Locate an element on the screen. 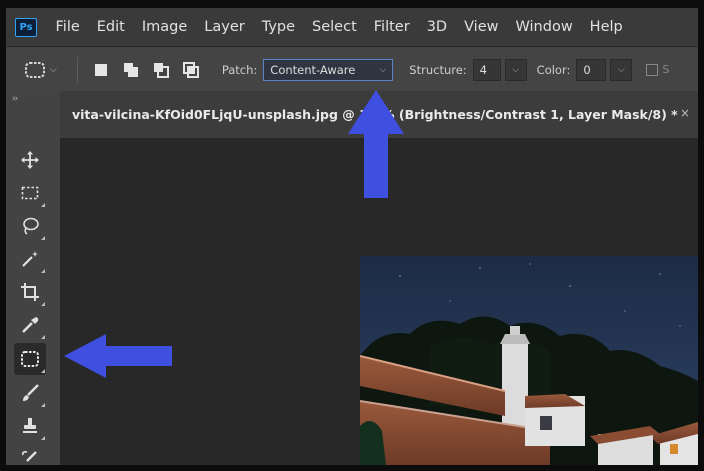  patch-tool is located at coordinates (30, 359).